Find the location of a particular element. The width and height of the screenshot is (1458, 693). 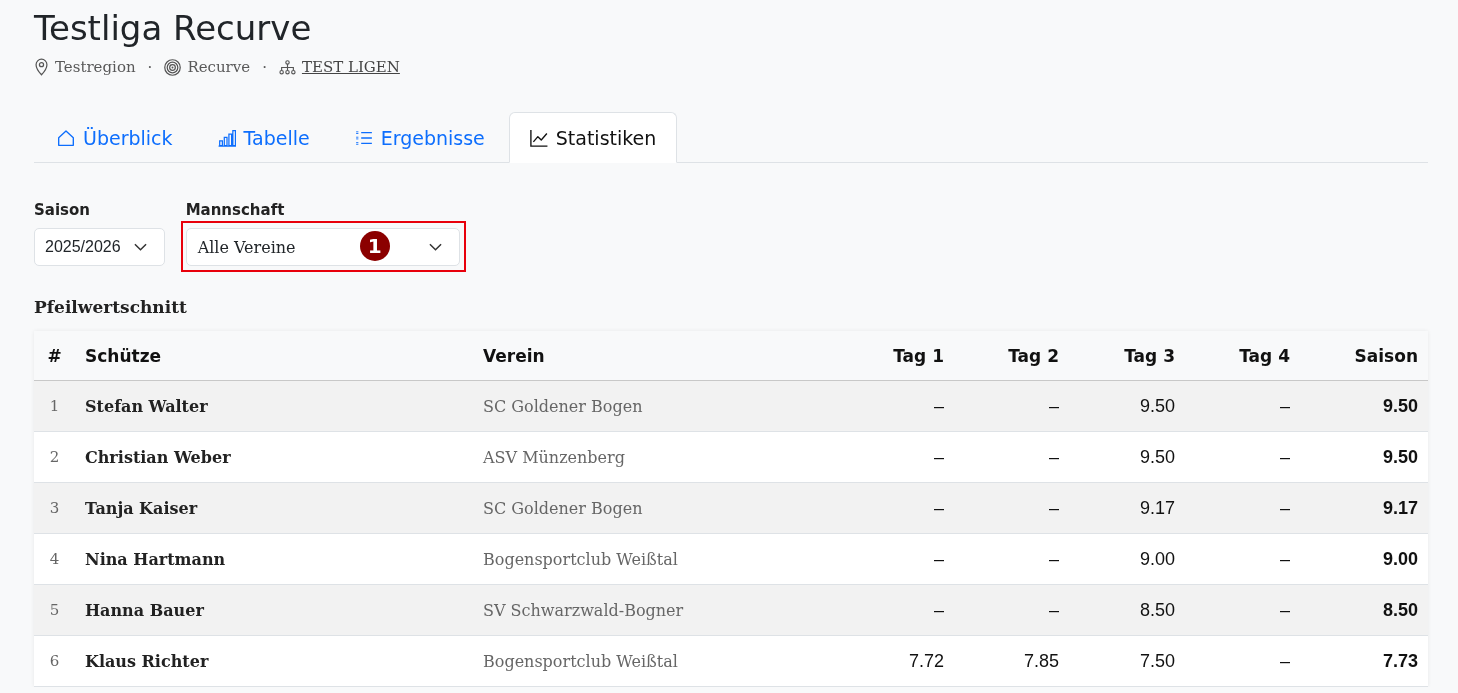

page-title: Testliga Recurve is located at coordinates (173, 28).